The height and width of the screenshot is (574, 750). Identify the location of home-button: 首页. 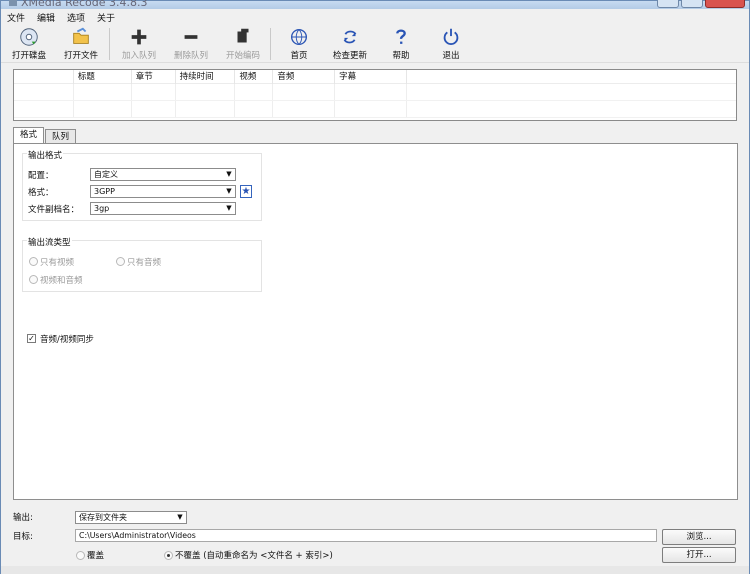
(299, 44).